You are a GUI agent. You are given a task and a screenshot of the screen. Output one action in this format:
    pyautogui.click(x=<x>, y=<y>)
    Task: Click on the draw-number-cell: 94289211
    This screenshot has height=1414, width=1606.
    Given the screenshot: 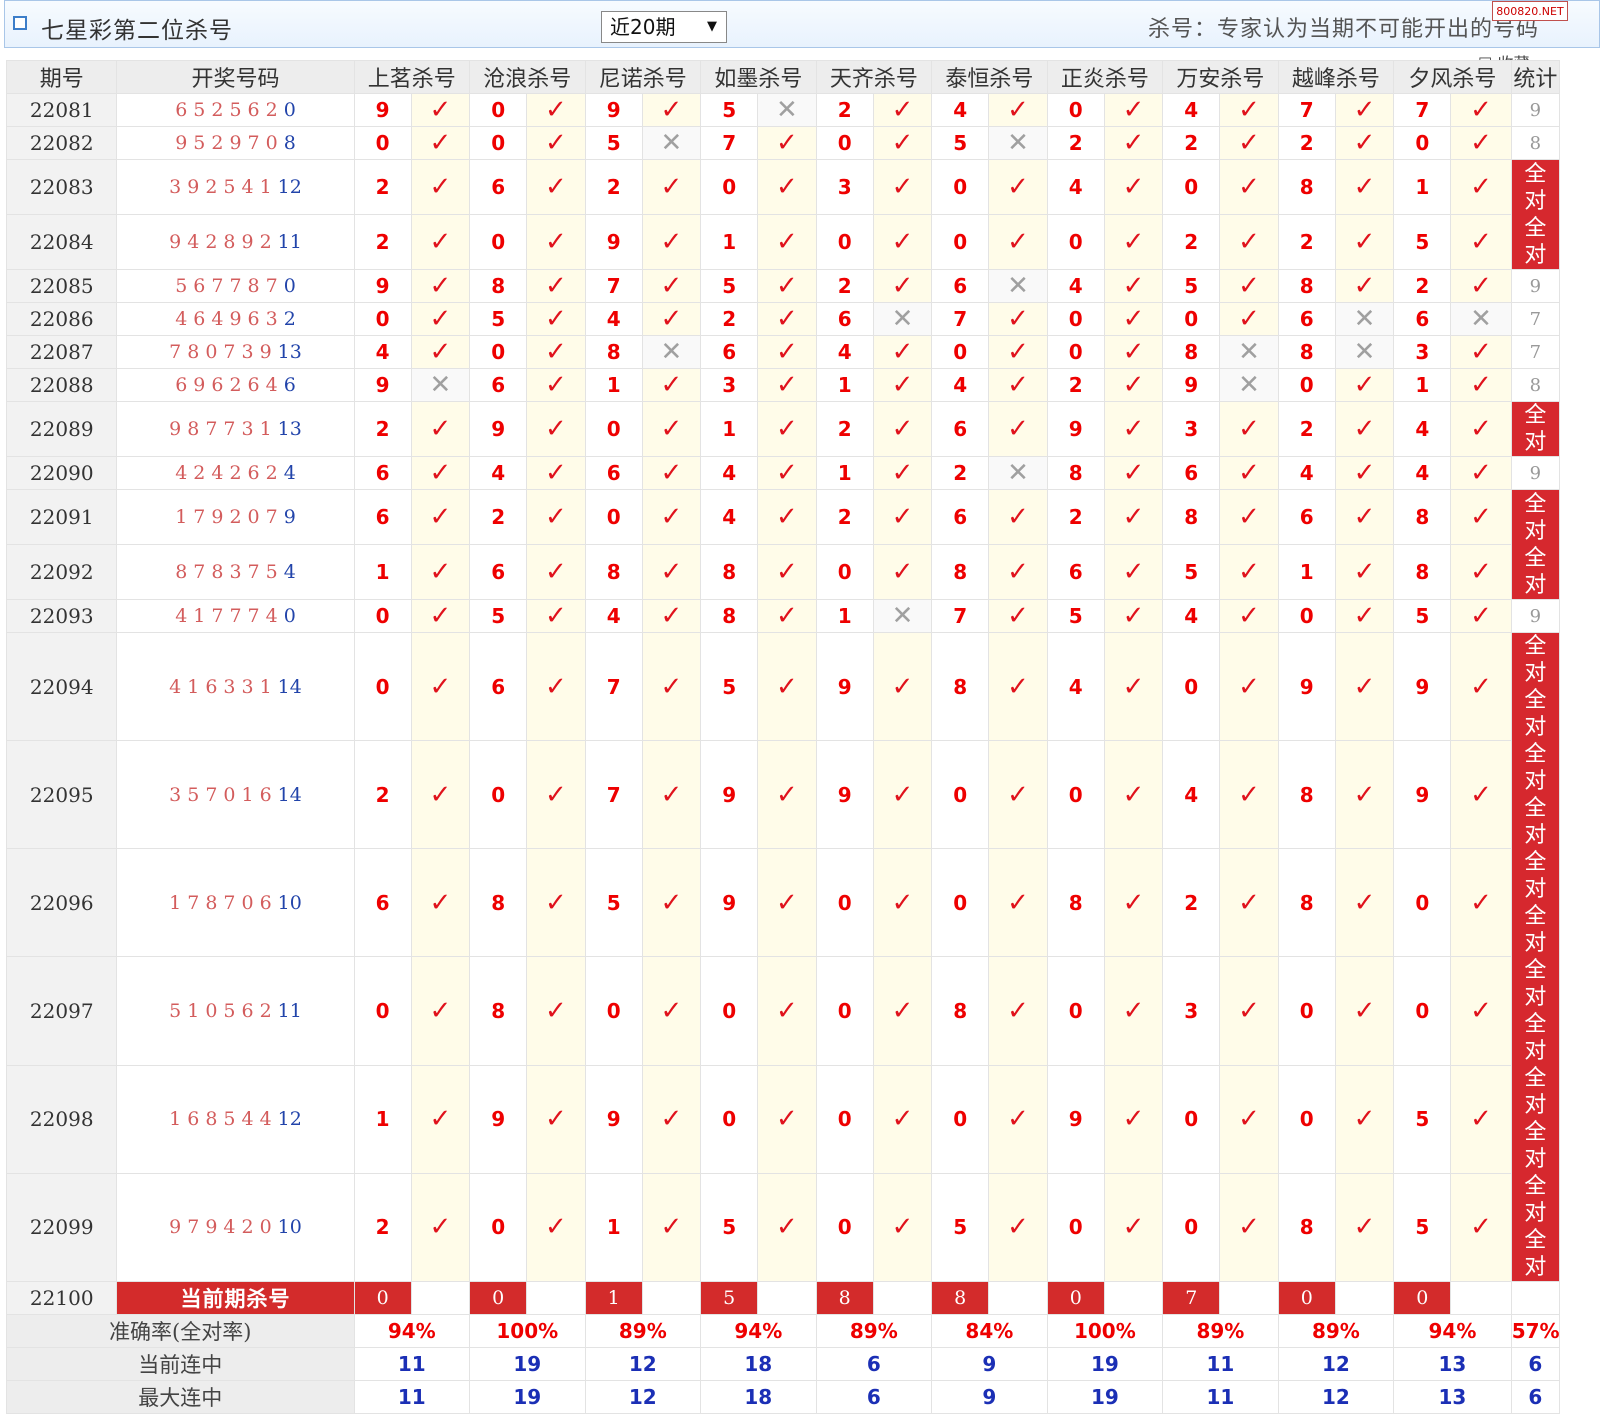 What is the action you would take?
    pyautogui.click(x=235, y=242)
    